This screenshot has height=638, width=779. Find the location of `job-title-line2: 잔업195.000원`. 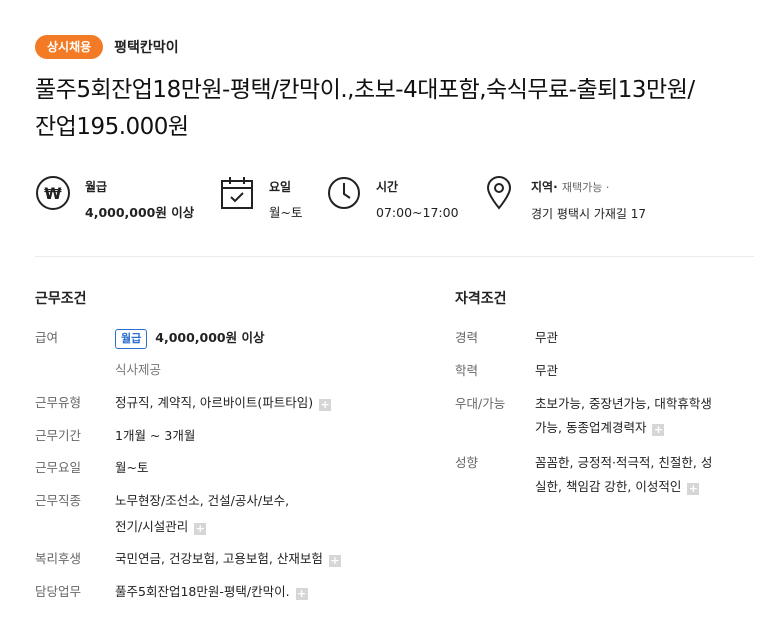

job-title-line2: 잔업195.000원 is located at coordinates (112, 127).